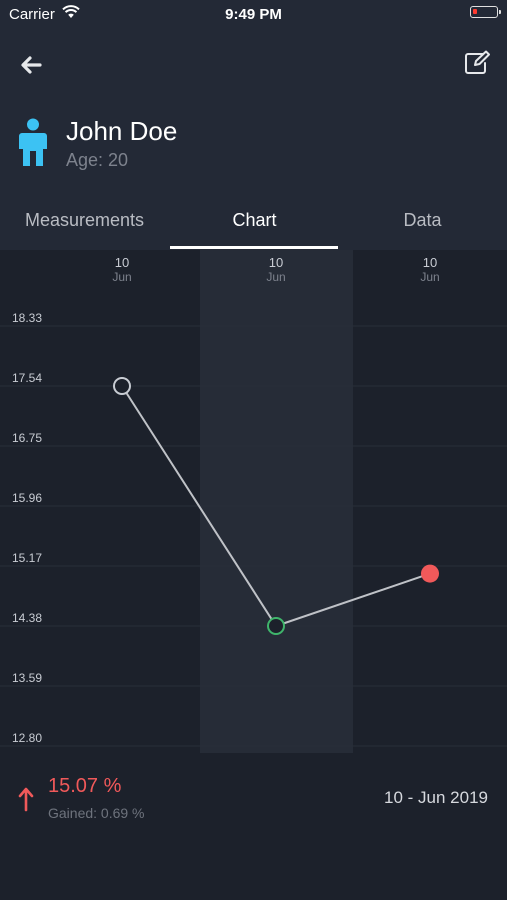  Describe the element at coordinates (97, 160) in the screenshot. I see `profile-age: Age: 20` at that location.